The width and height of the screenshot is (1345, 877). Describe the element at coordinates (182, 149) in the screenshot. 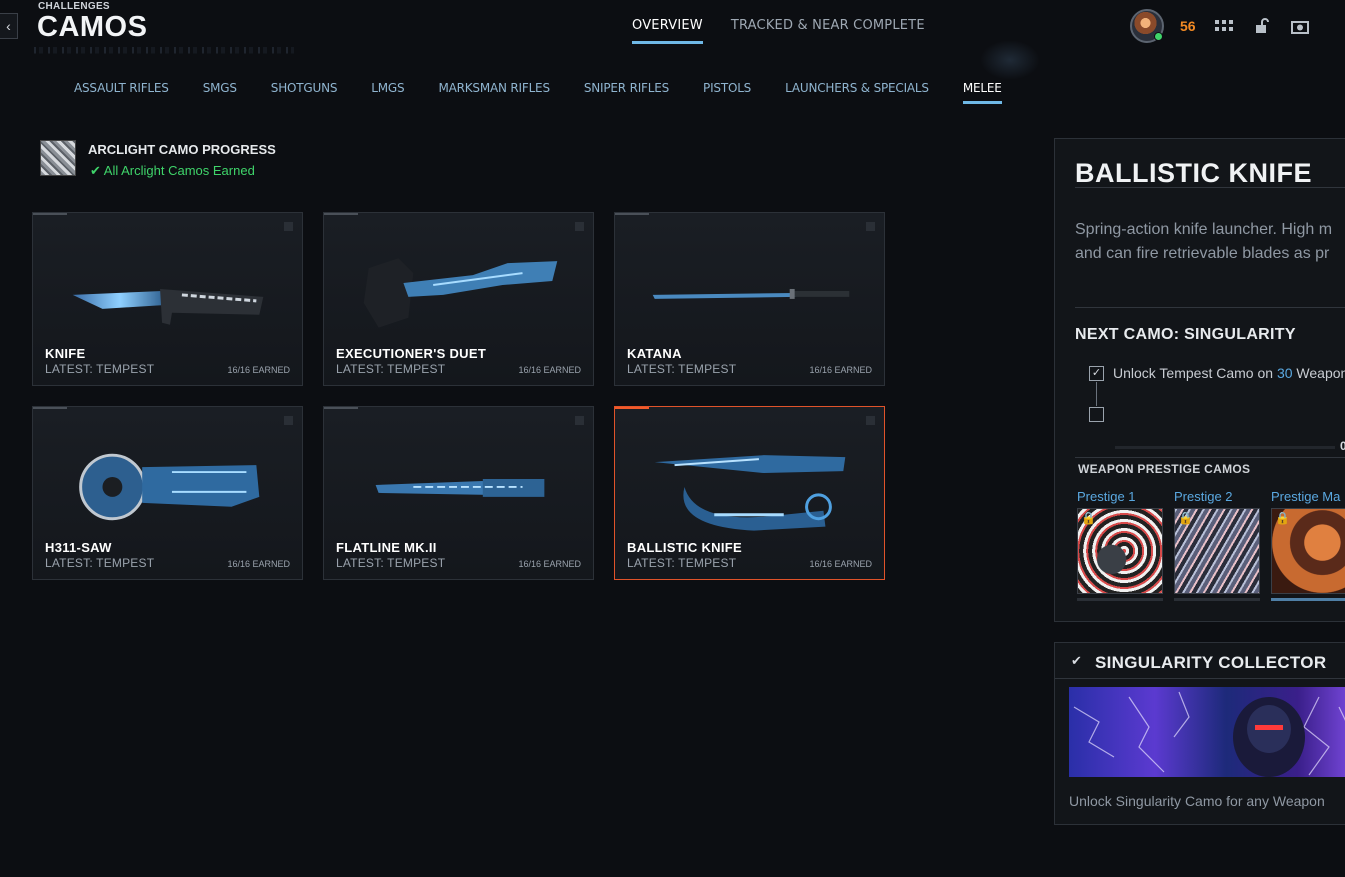

I see `camo-progress-title: ARCLIGHT CAMO PROGRESS` at that location.